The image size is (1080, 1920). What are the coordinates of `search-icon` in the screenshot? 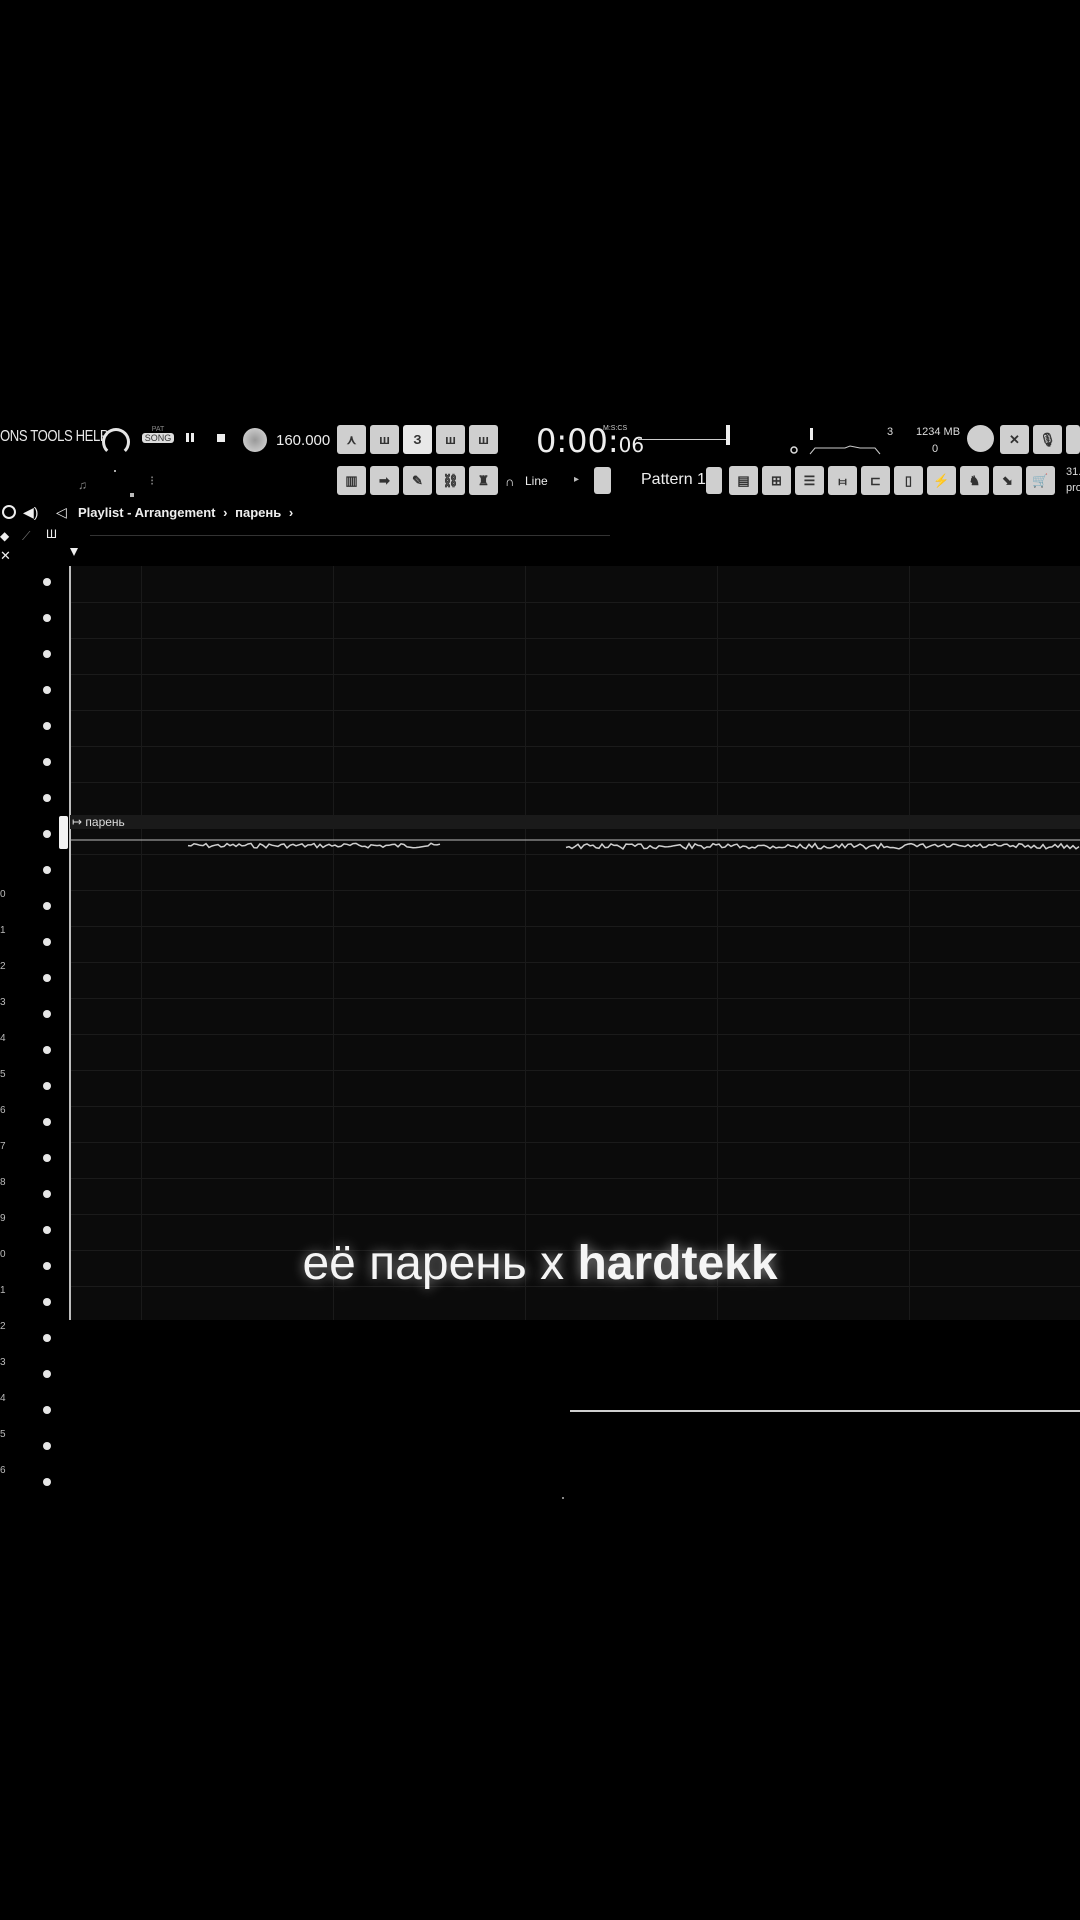 It's located at (9, 512).